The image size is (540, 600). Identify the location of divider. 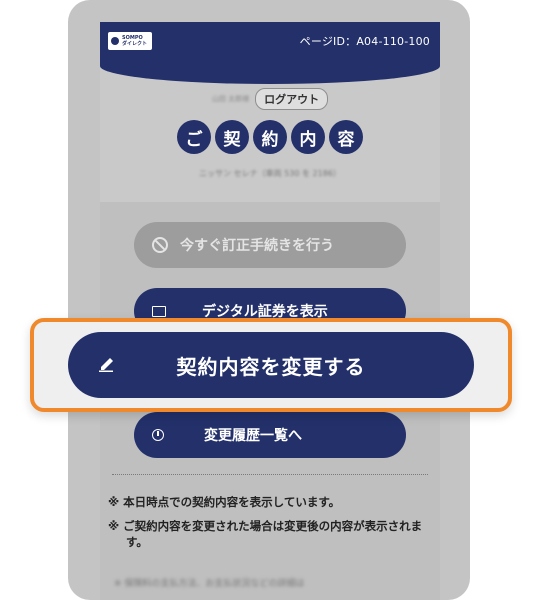
(270, 474).